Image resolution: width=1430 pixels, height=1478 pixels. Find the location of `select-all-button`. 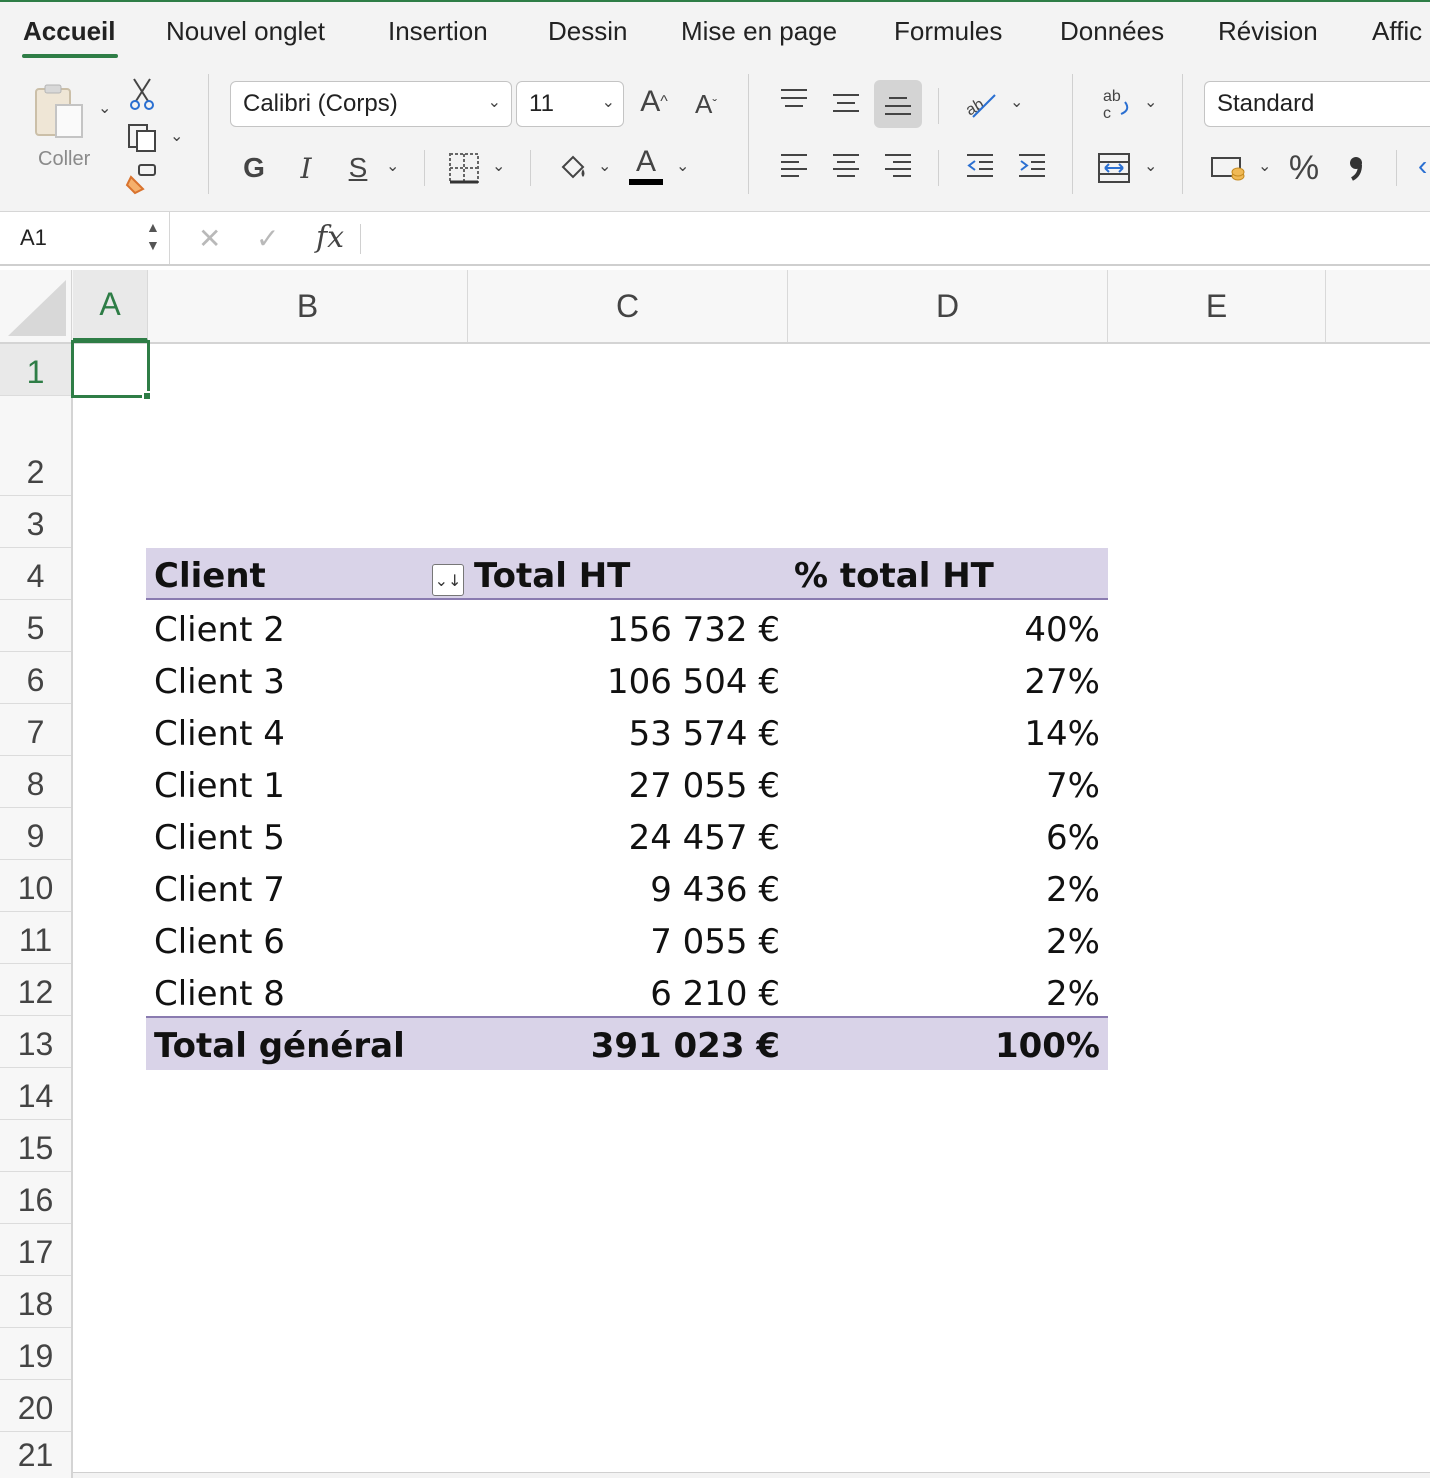

select-all-button is located at coordinates (36, 306).